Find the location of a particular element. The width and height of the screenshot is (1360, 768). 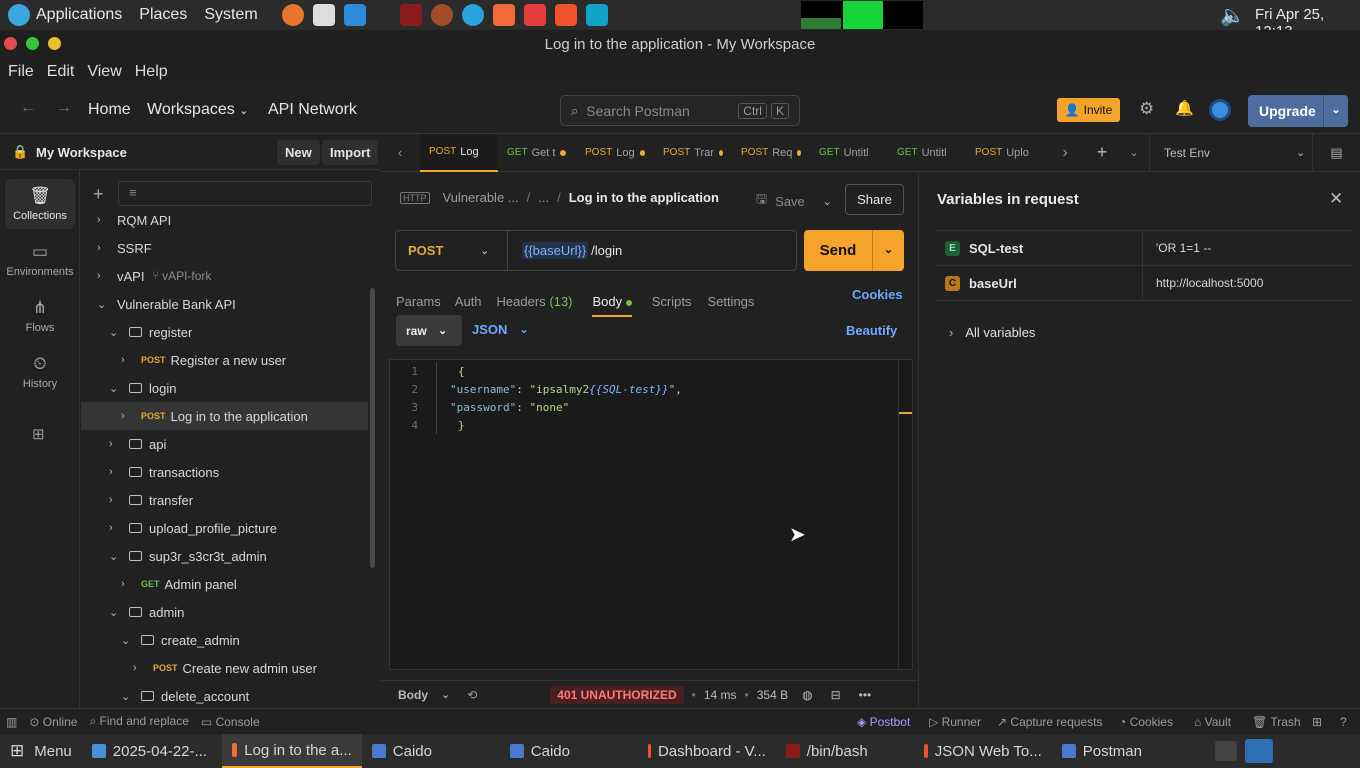

os-menu-places: Places is located at coordinates (163, 15).